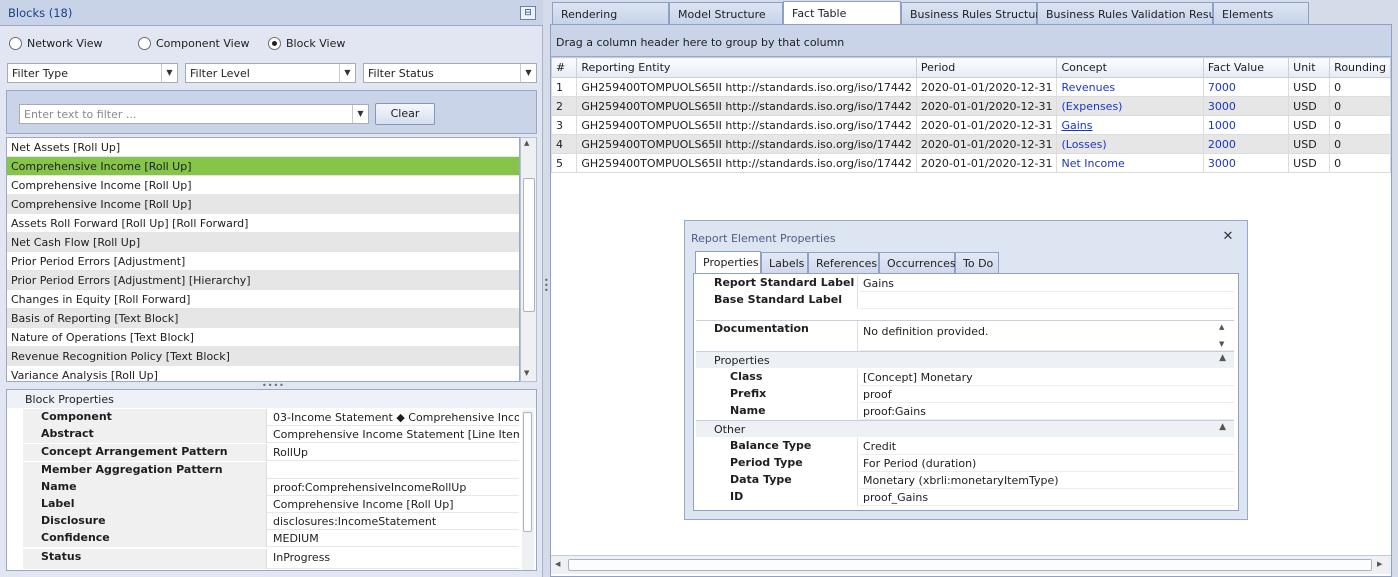  I want to click on tab-to-do: To Do, so click(977, 262).